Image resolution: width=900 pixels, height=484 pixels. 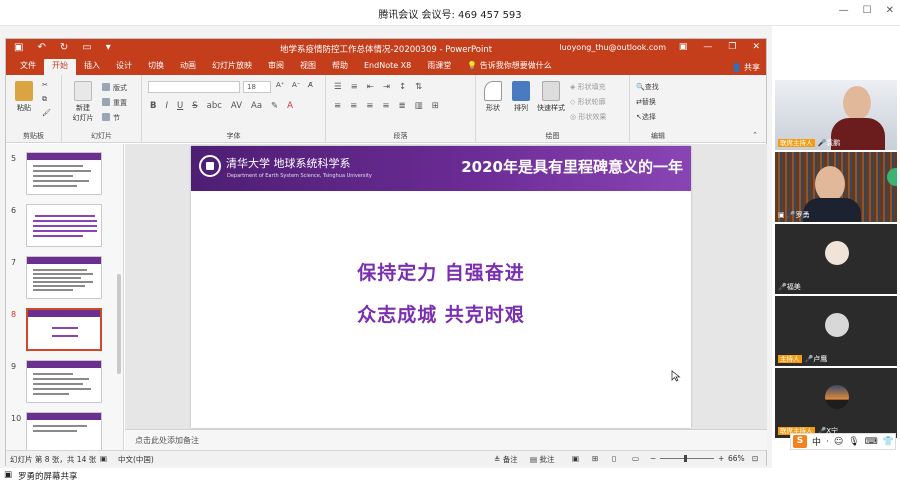 I want to click on tell-me-search: 💡 告诉我你想要做什么, so click(x=509, y=67).